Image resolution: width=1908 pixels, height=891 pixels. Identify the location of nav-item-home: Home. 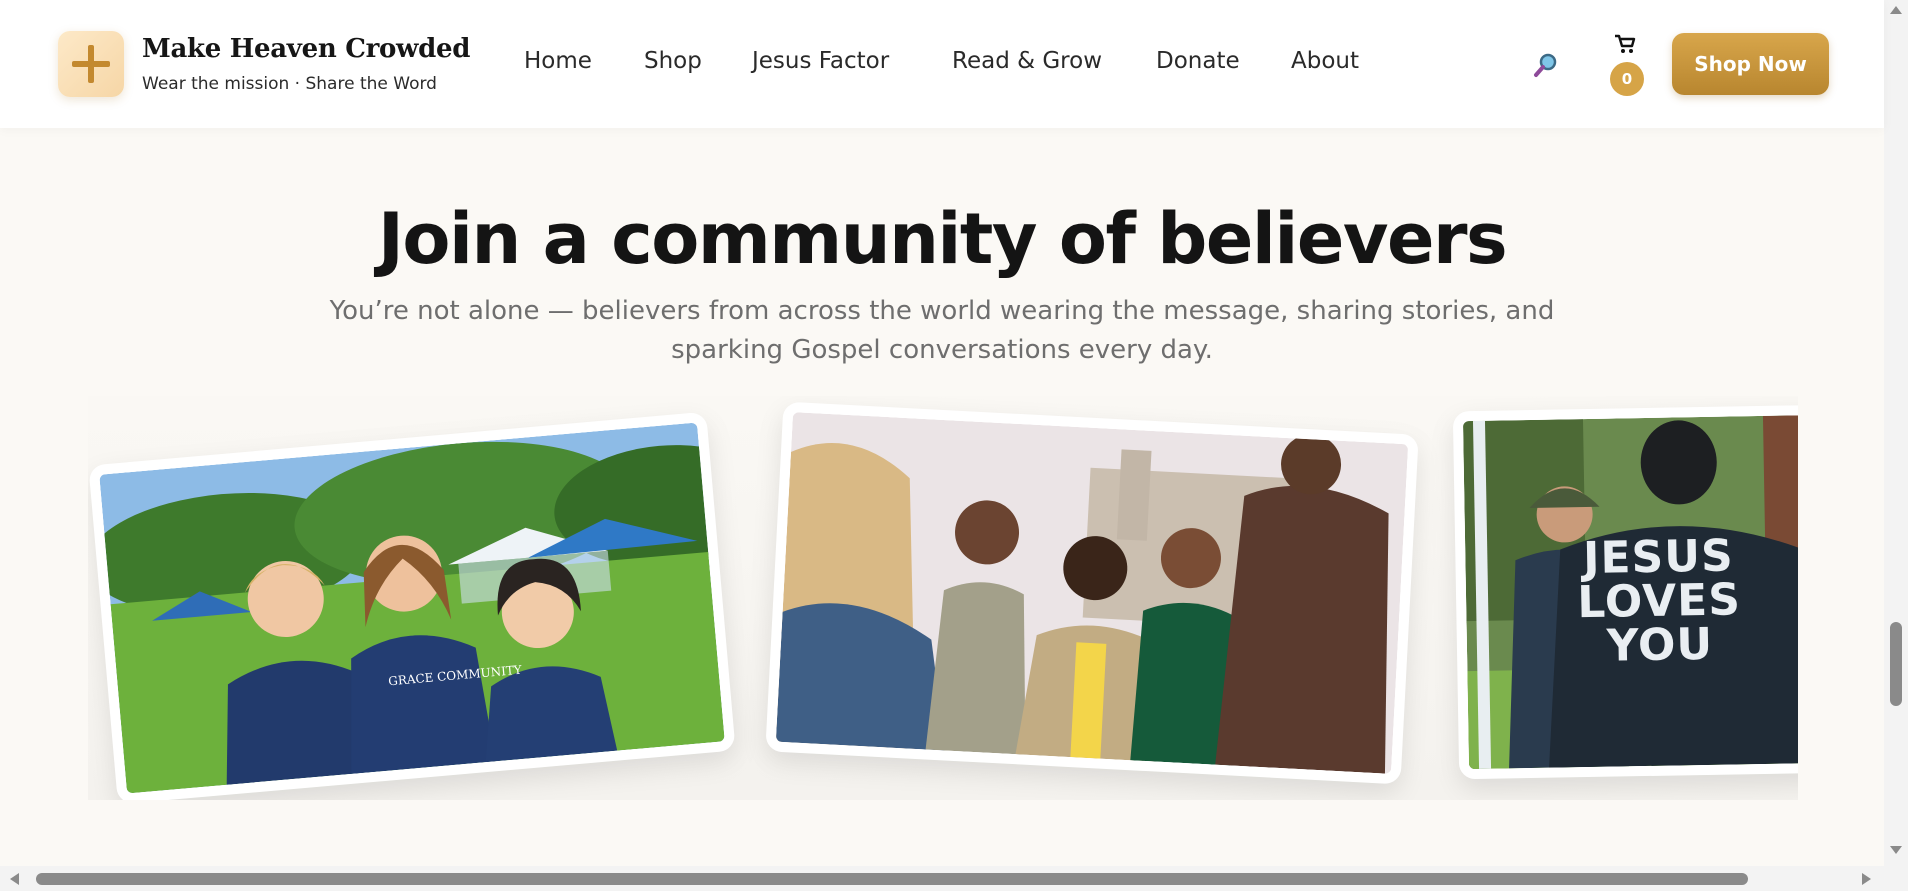
(558, 61).